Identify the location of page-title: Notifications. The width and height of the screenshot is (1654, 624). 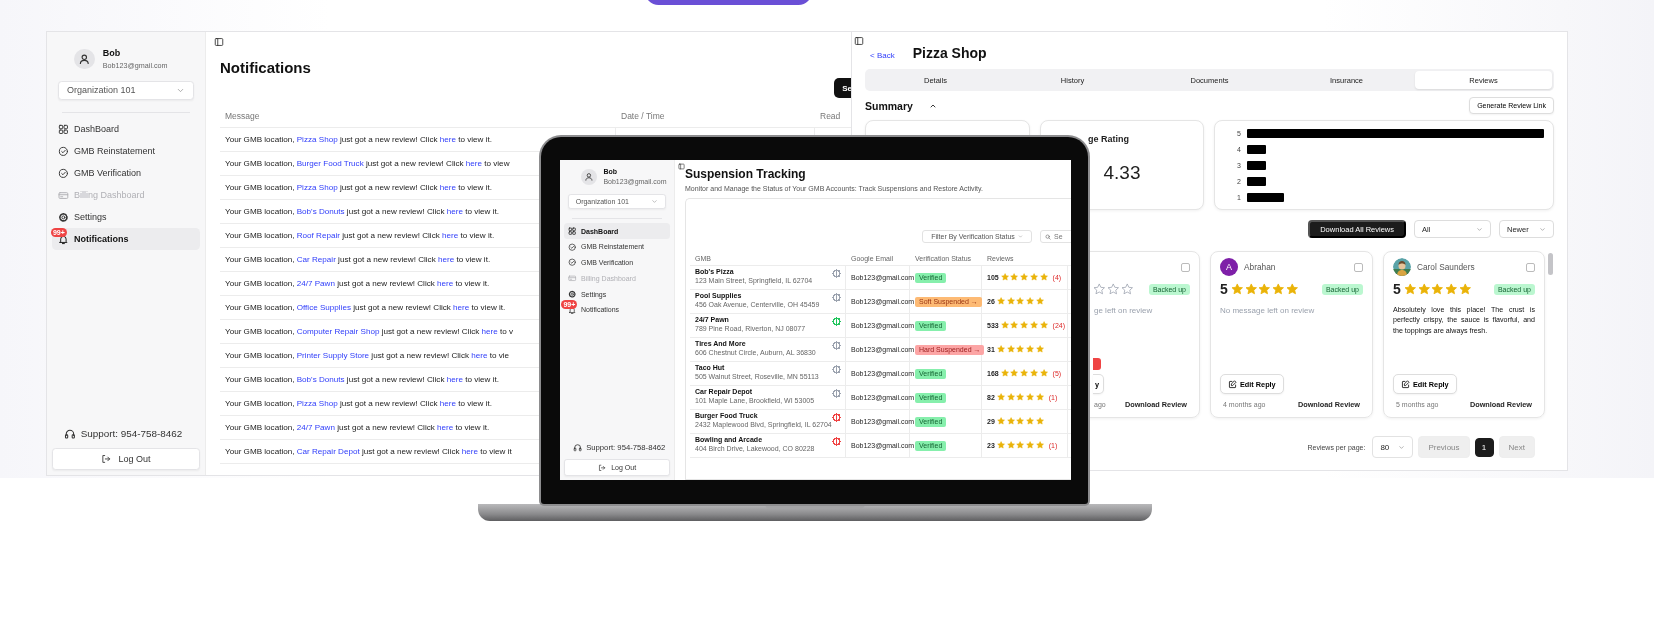
(266, 68).